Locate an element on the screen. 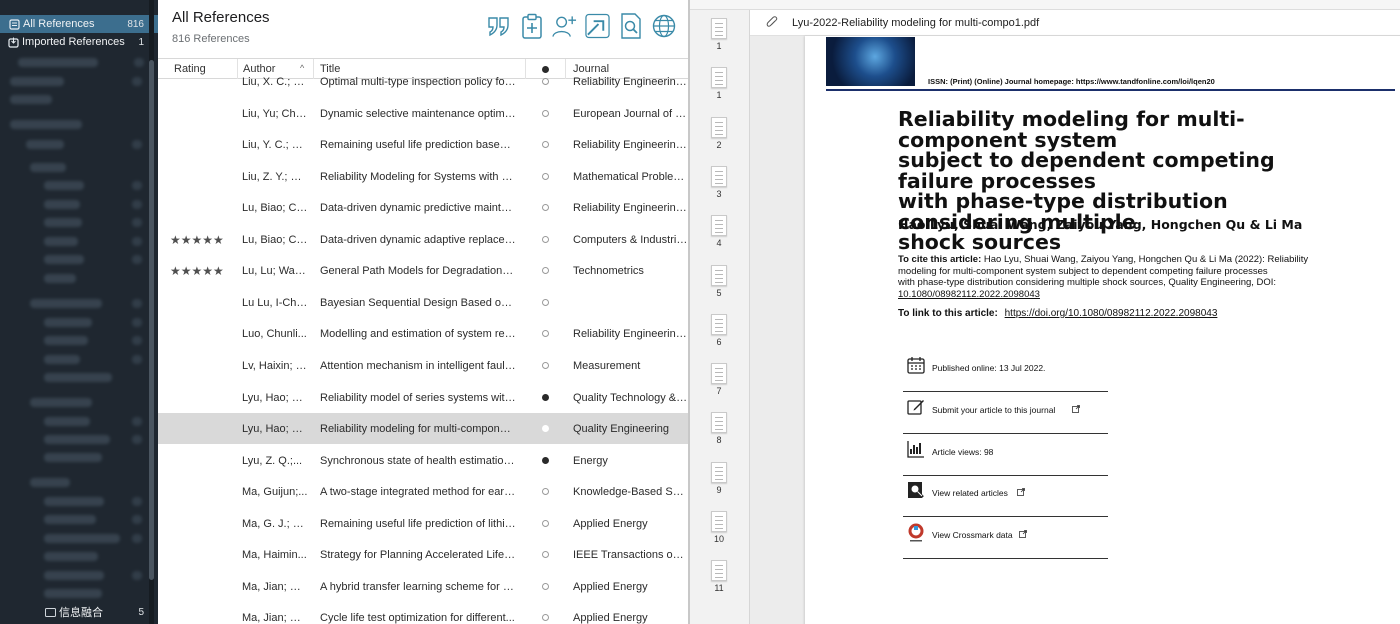 This screenshot has height=624, width=1400. page-thumbnail-number: 6 is located at coordinates (719, 342).